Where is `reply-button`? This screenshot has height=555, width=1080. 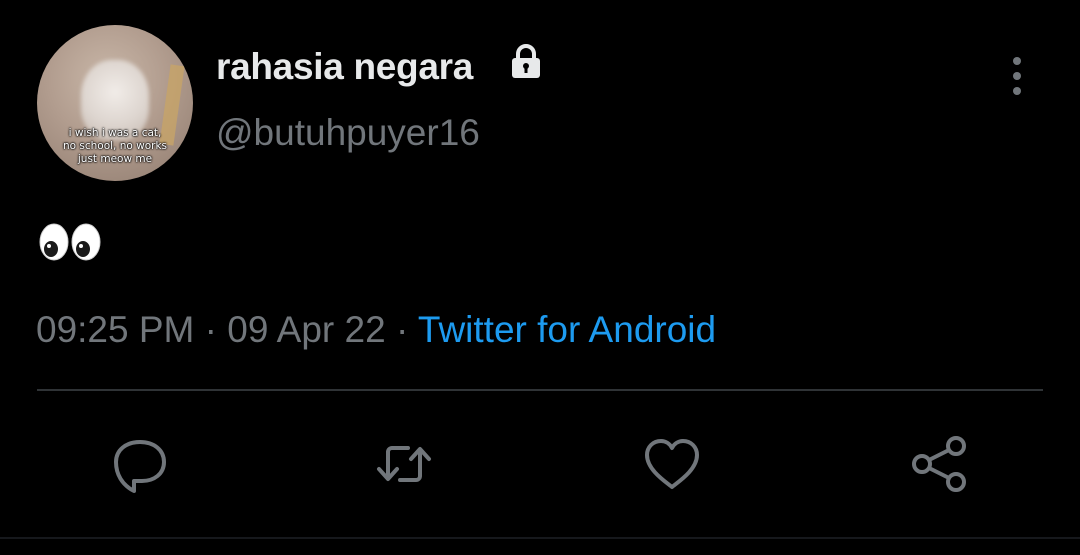
reply-button is located at coordinates (140, 464).